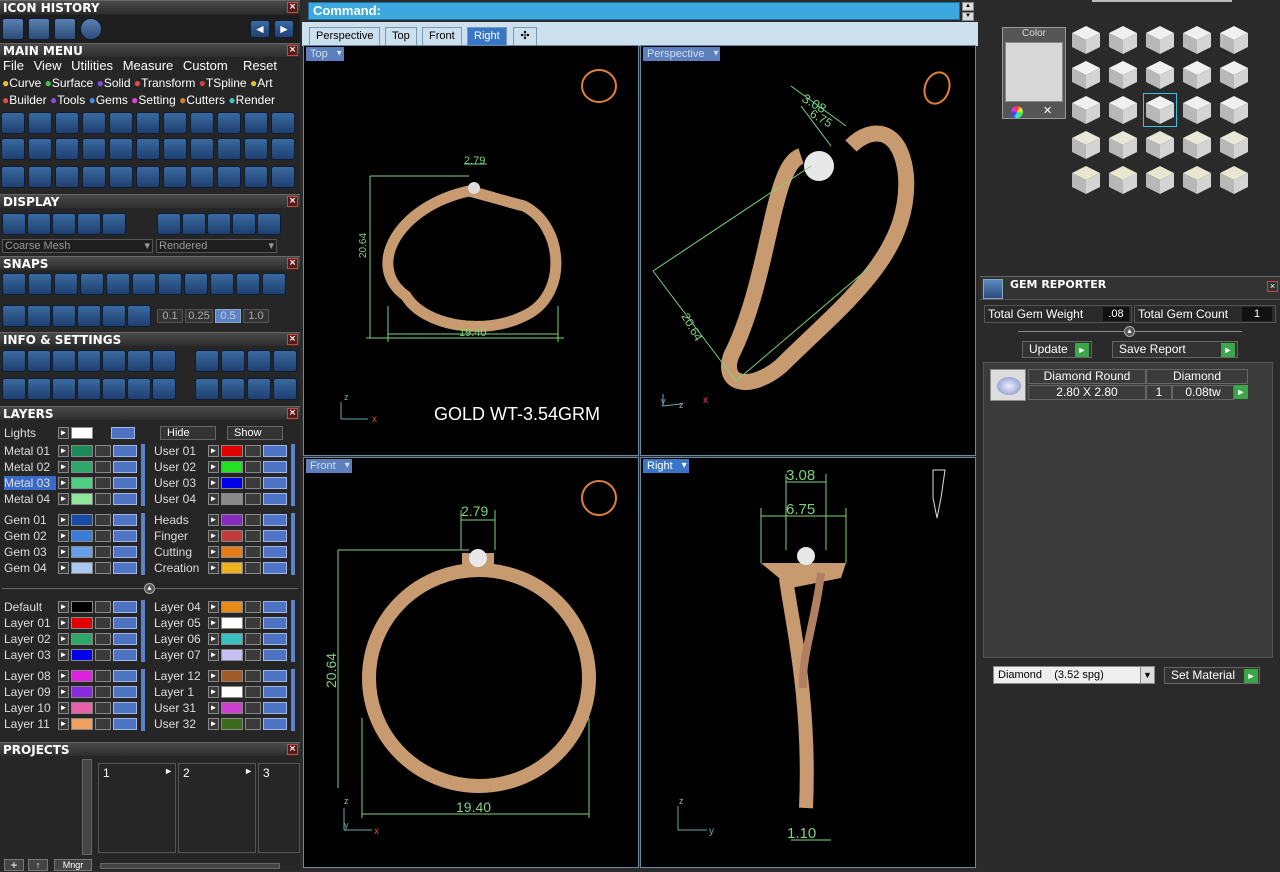  What do you see at coordinates (87, 807) in the screenshot?
I see `projects-scrollbar` at bounding box center [87, 807].